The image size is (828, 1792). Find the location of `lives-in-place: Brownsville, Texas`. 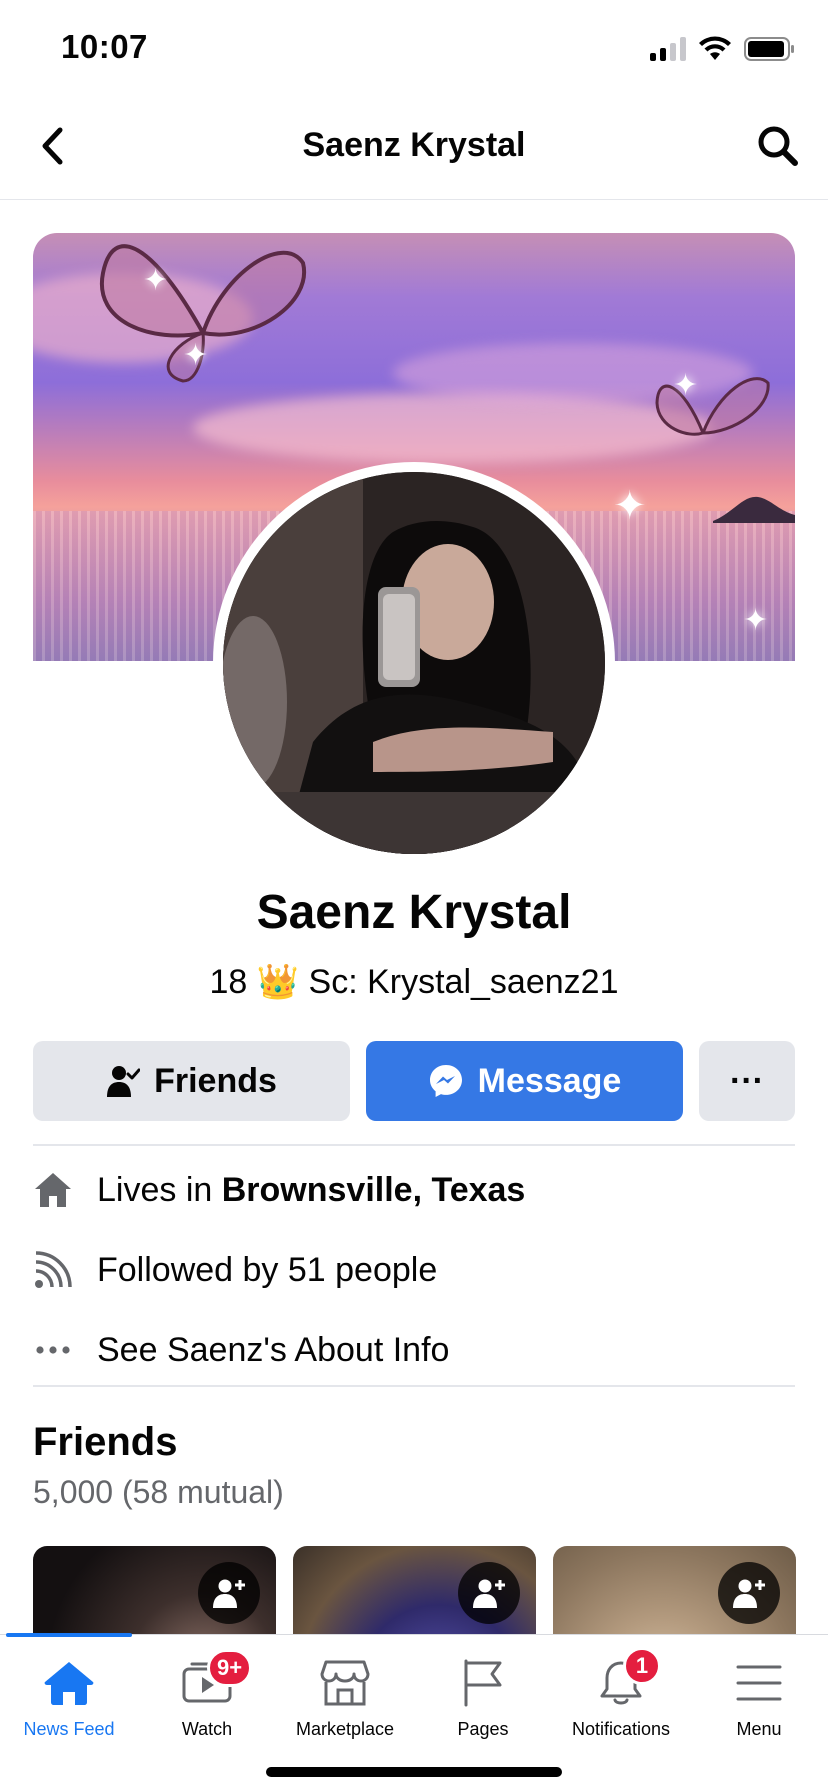

lives-in-place: Brownsville, Texas is located at coordinates (373, 1189).